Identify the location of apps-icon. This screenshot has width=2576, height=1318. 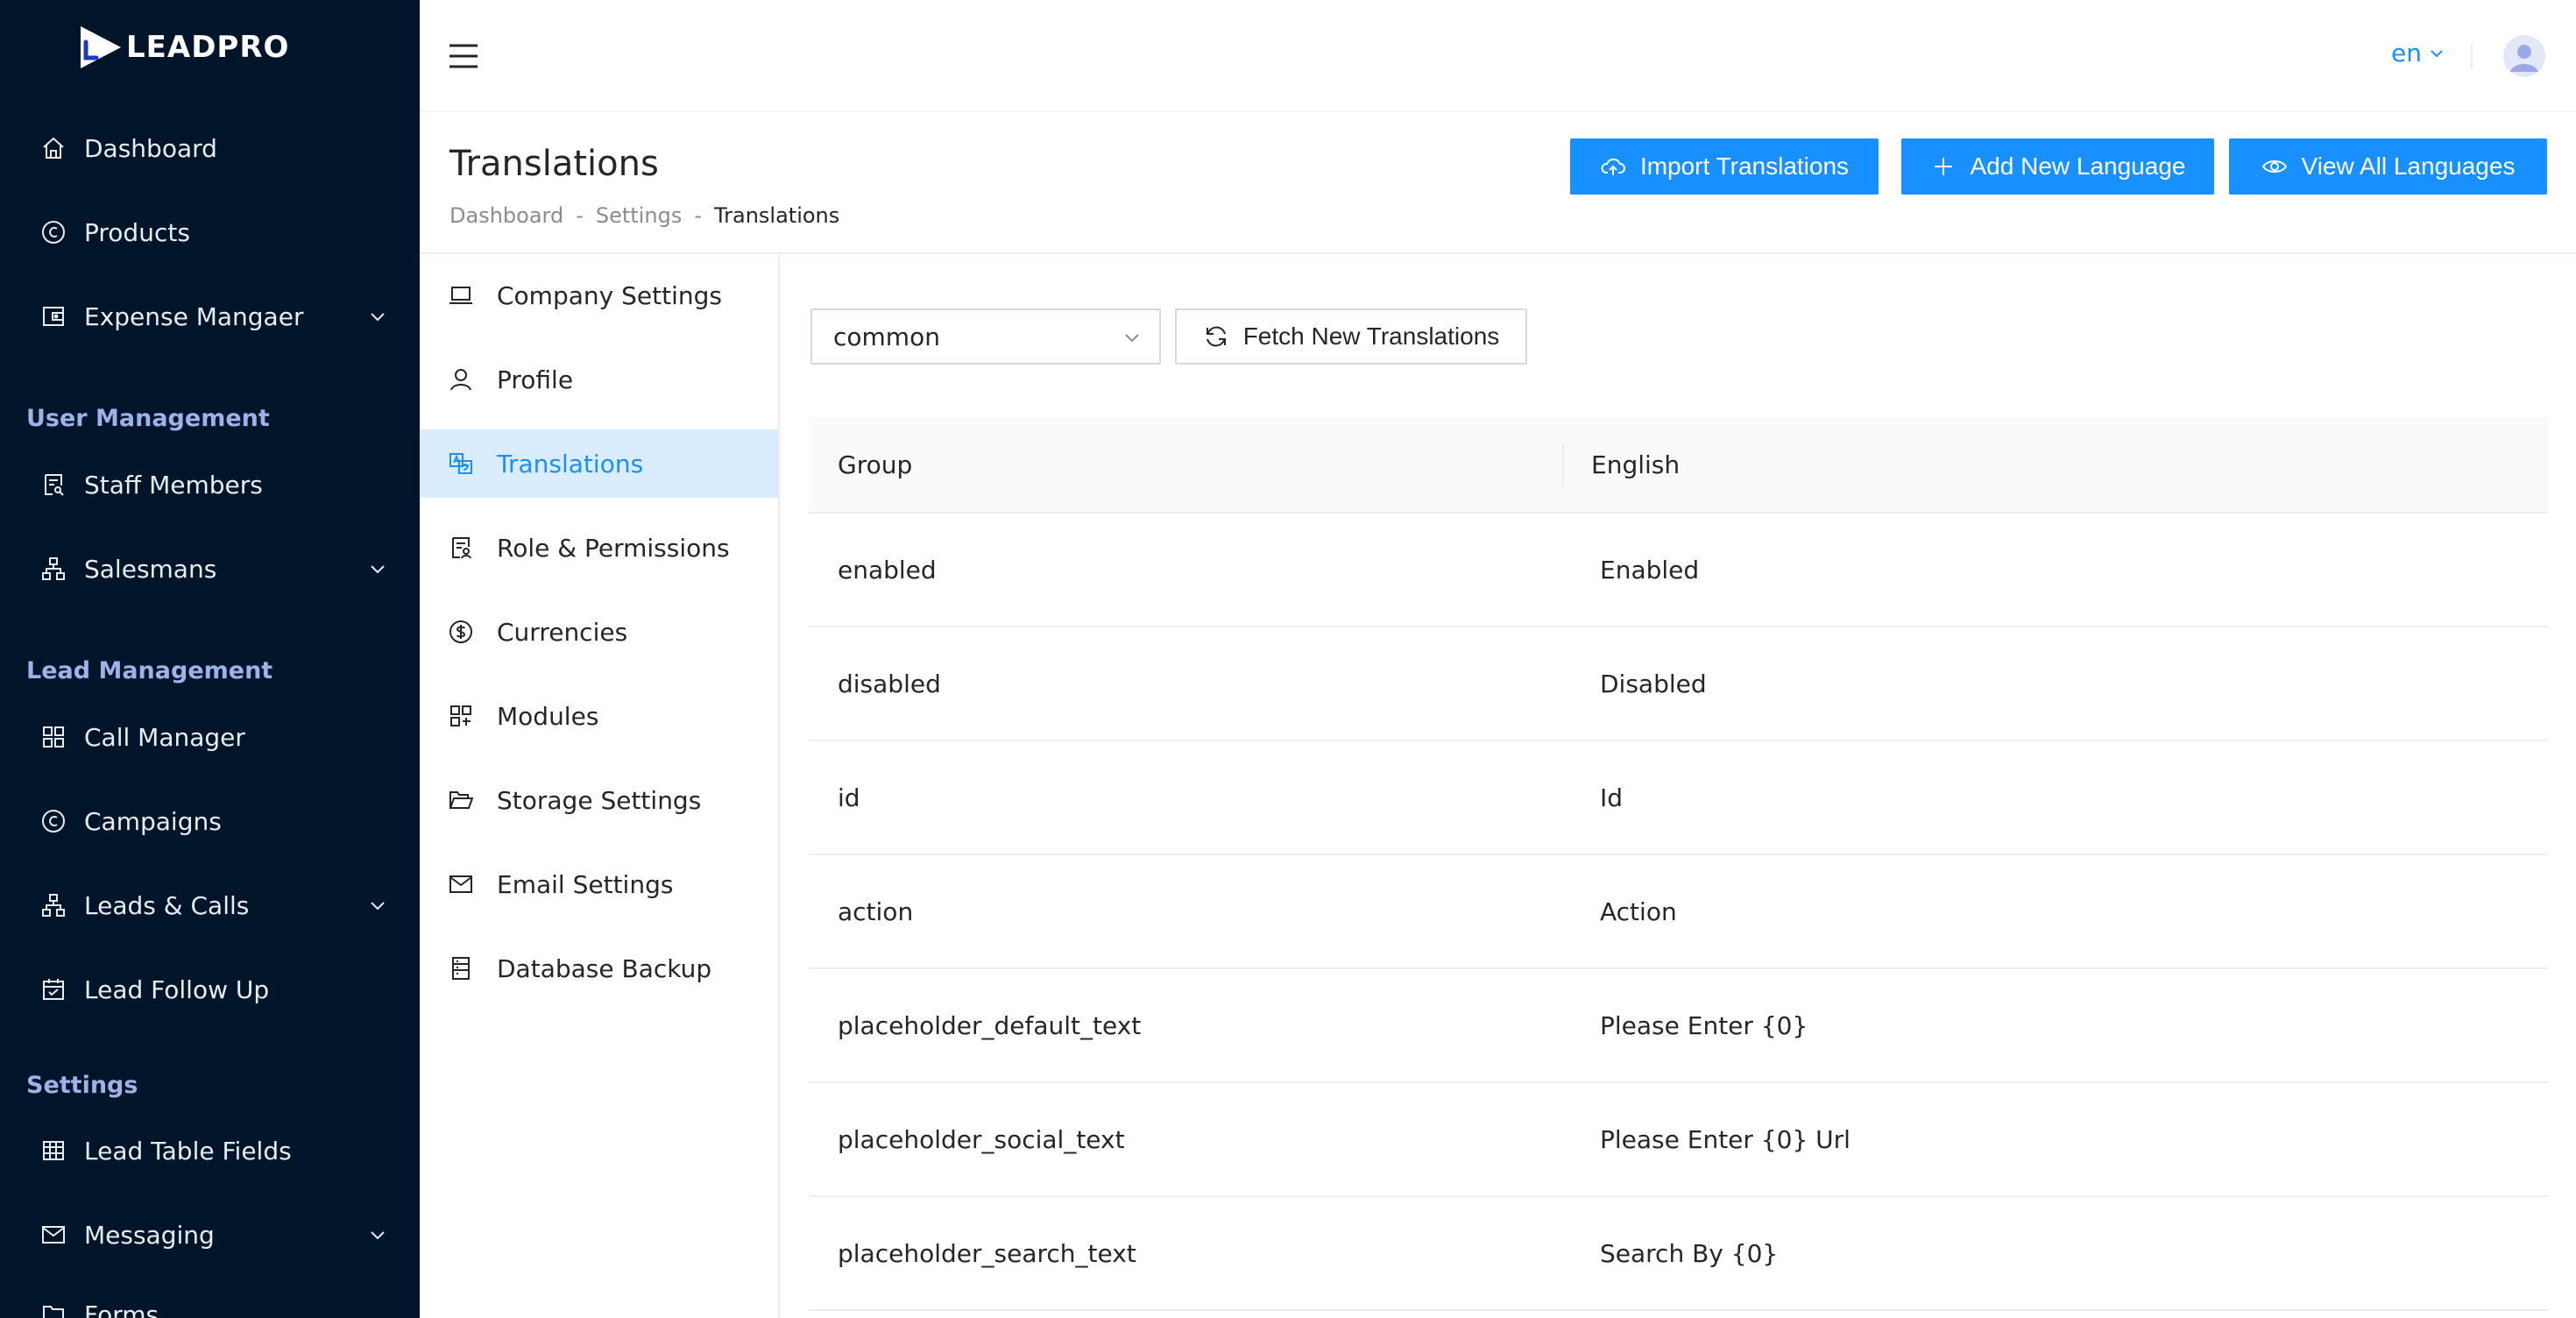
(53, 737).